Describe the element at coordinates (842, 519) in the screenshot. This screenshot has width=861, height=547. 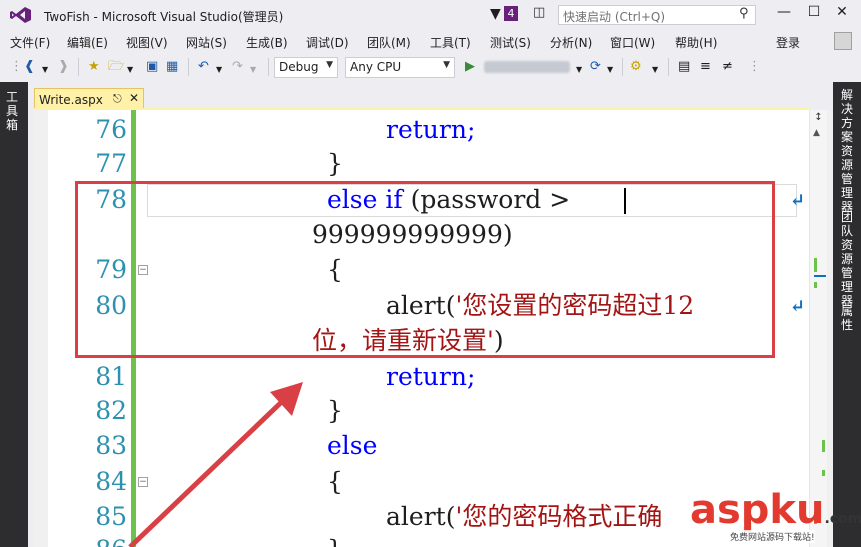
I see `watermark-logo-suffix: .com` at that location.